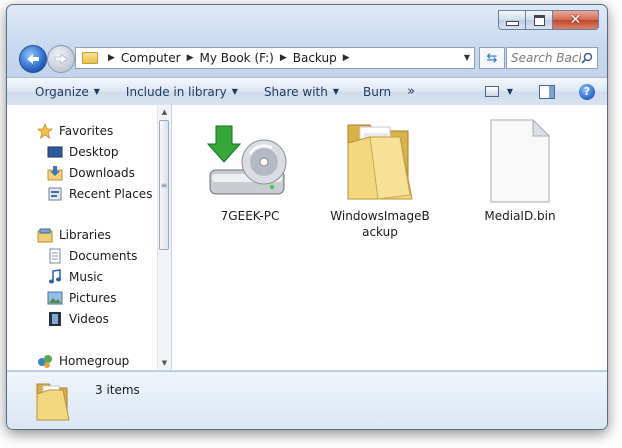 This screenshot has width=622, height=448. I want to click on burn-label: Burn, so click(377, 91).